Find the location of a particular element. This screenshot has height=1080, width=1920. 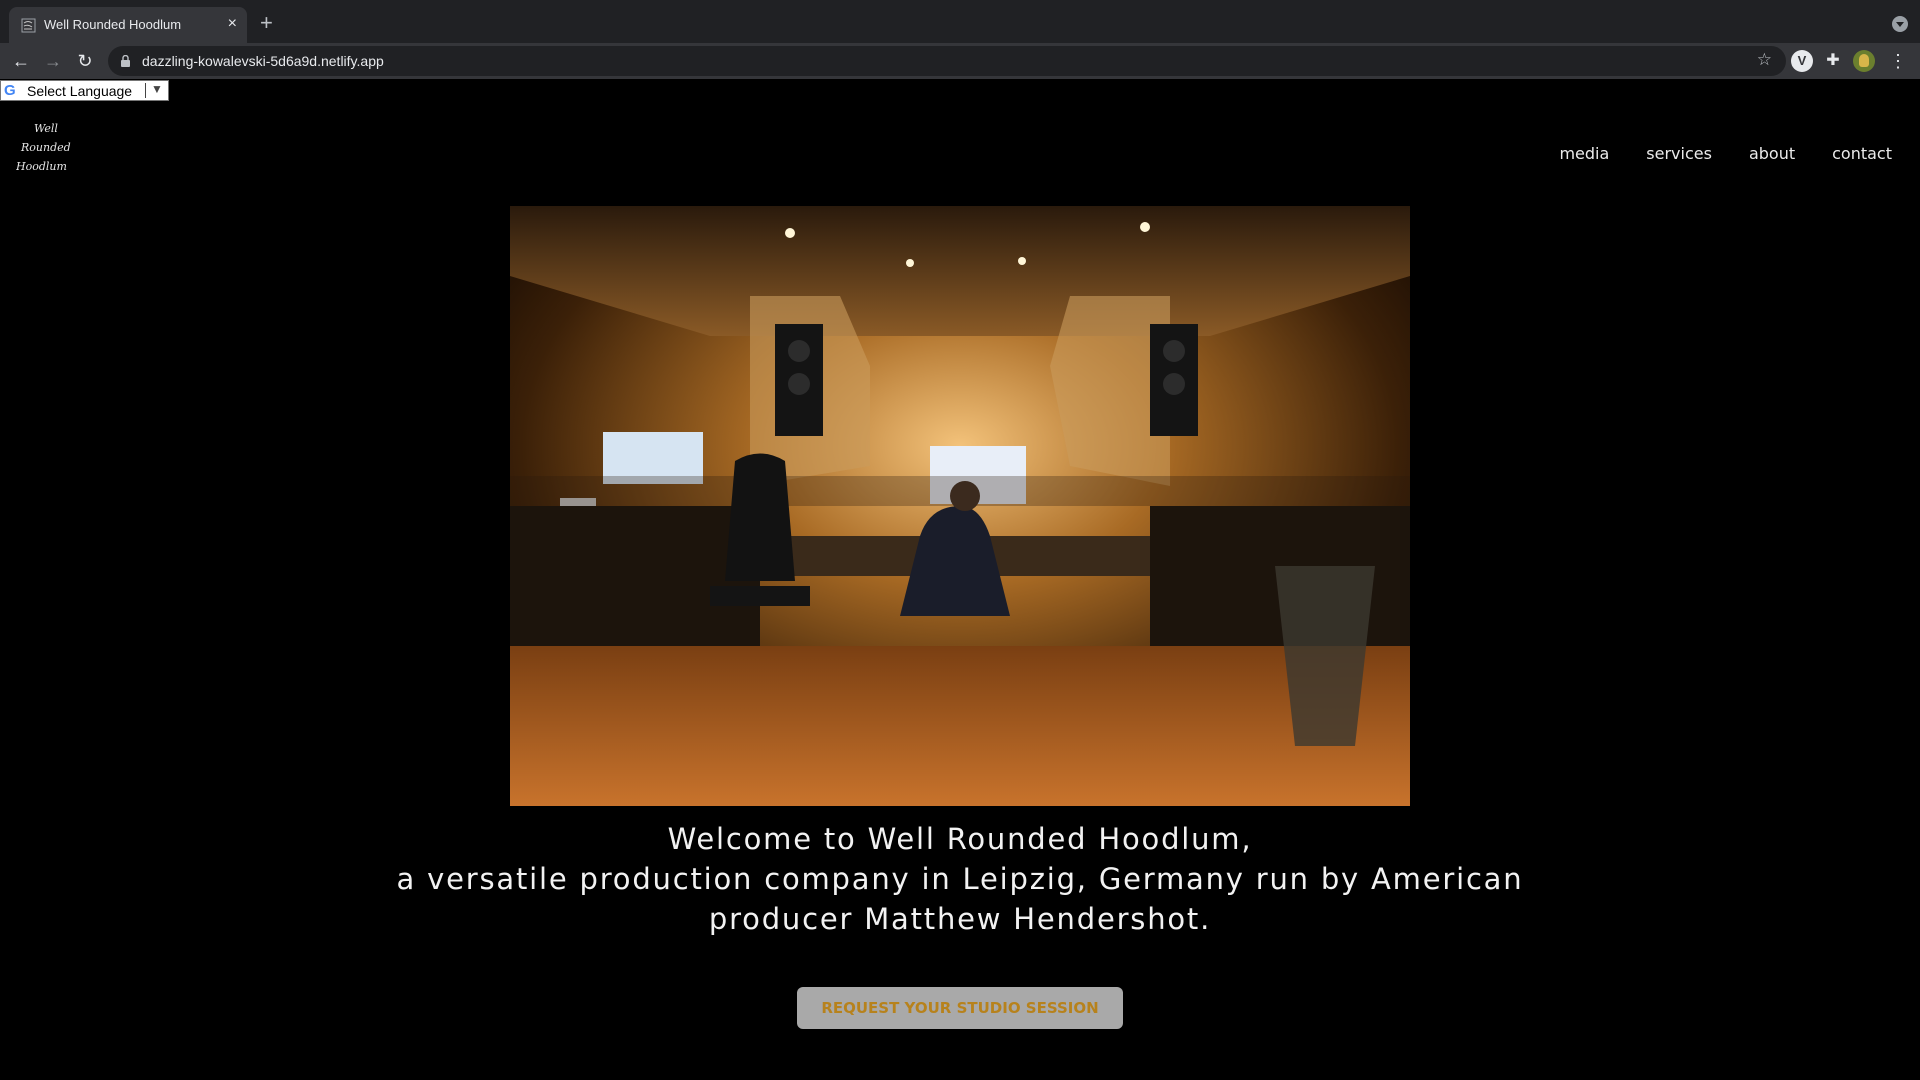

nav-link-media: media is located at coordinates (1584, 153).